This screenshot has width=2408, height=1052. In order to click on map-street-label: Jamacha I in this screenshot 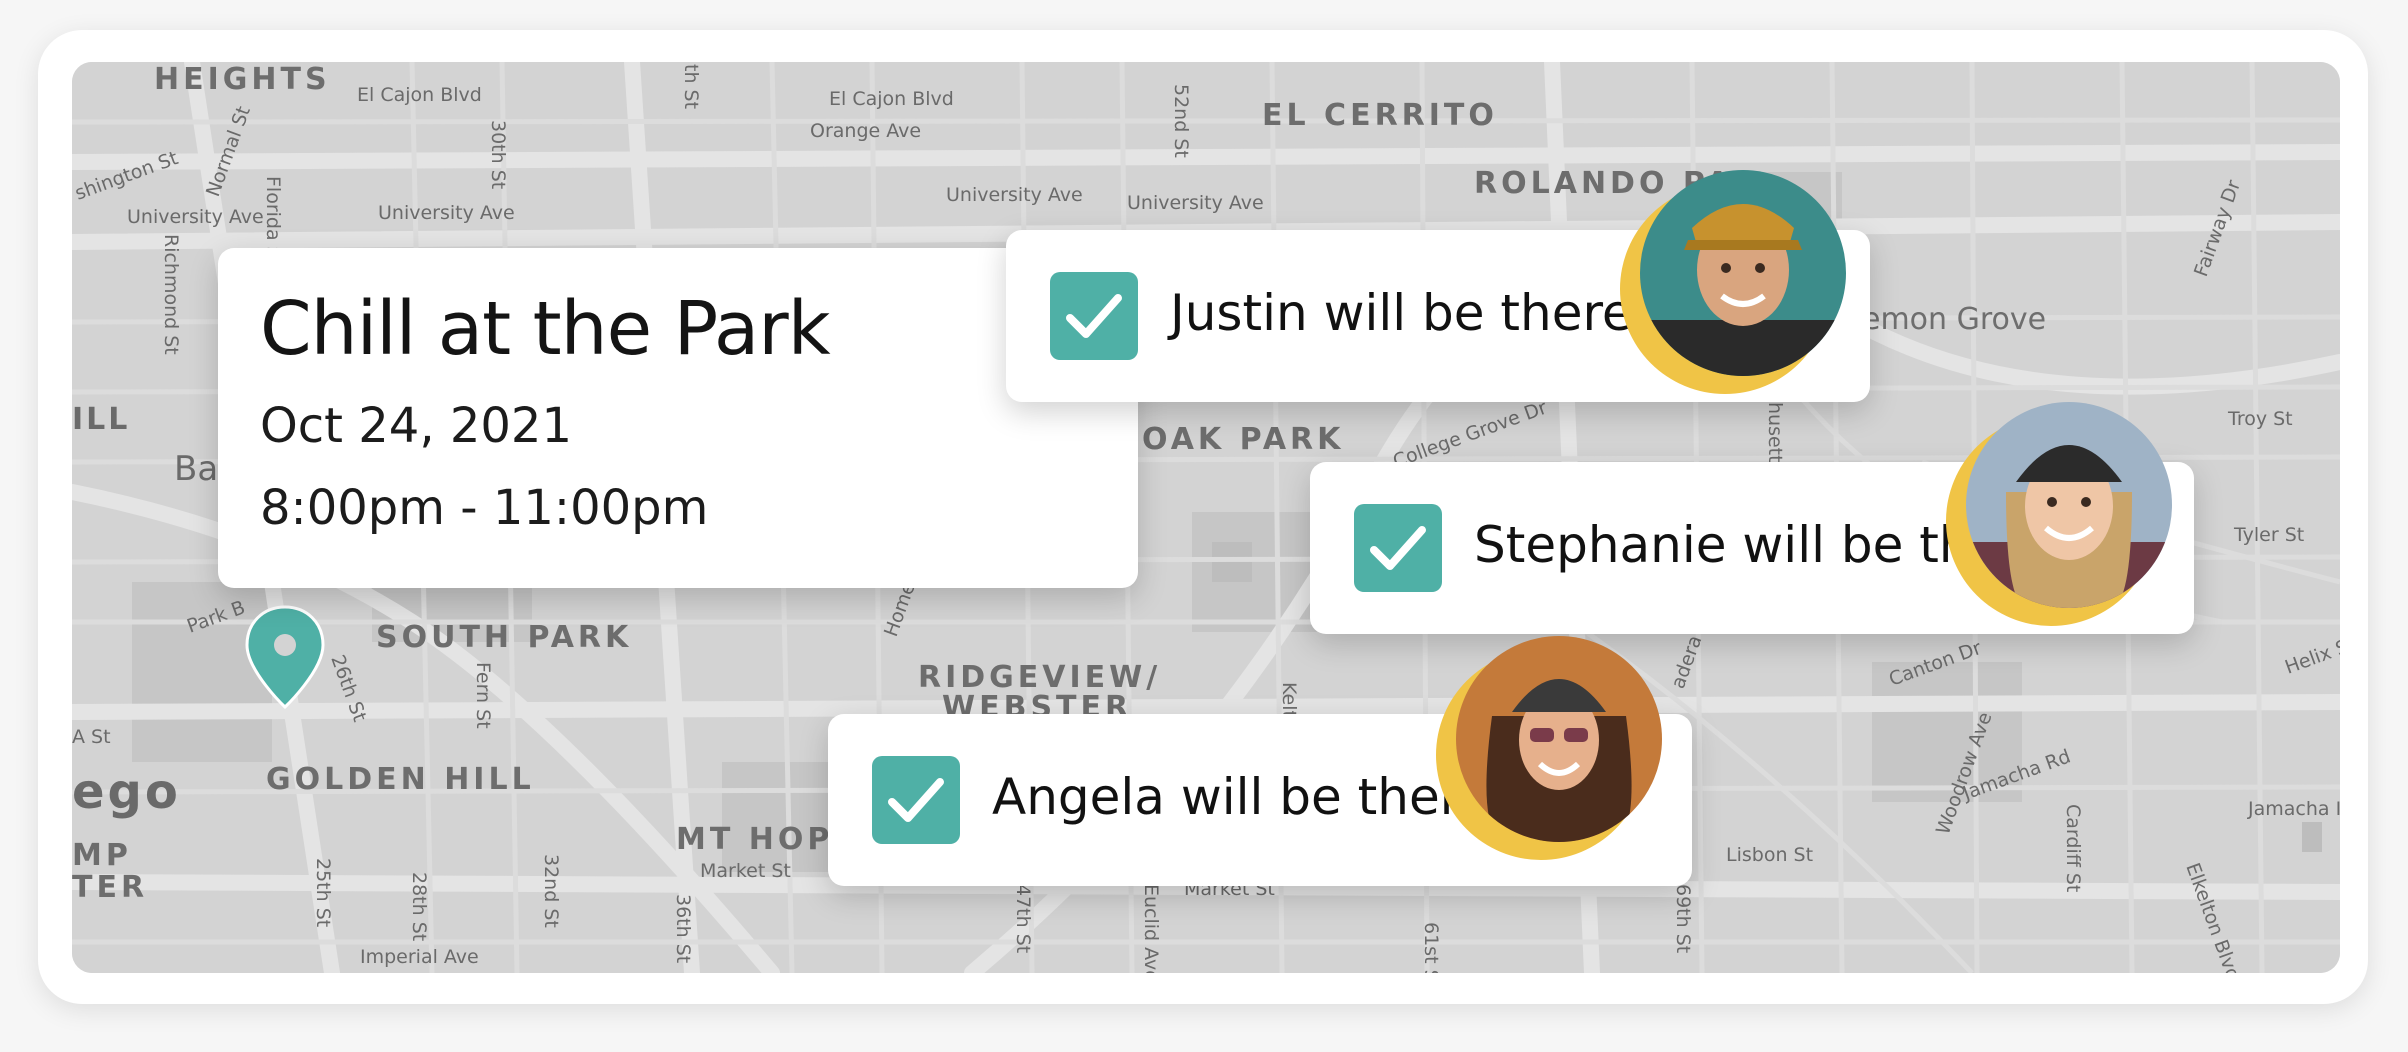, I will do `click(2294, 809)`.